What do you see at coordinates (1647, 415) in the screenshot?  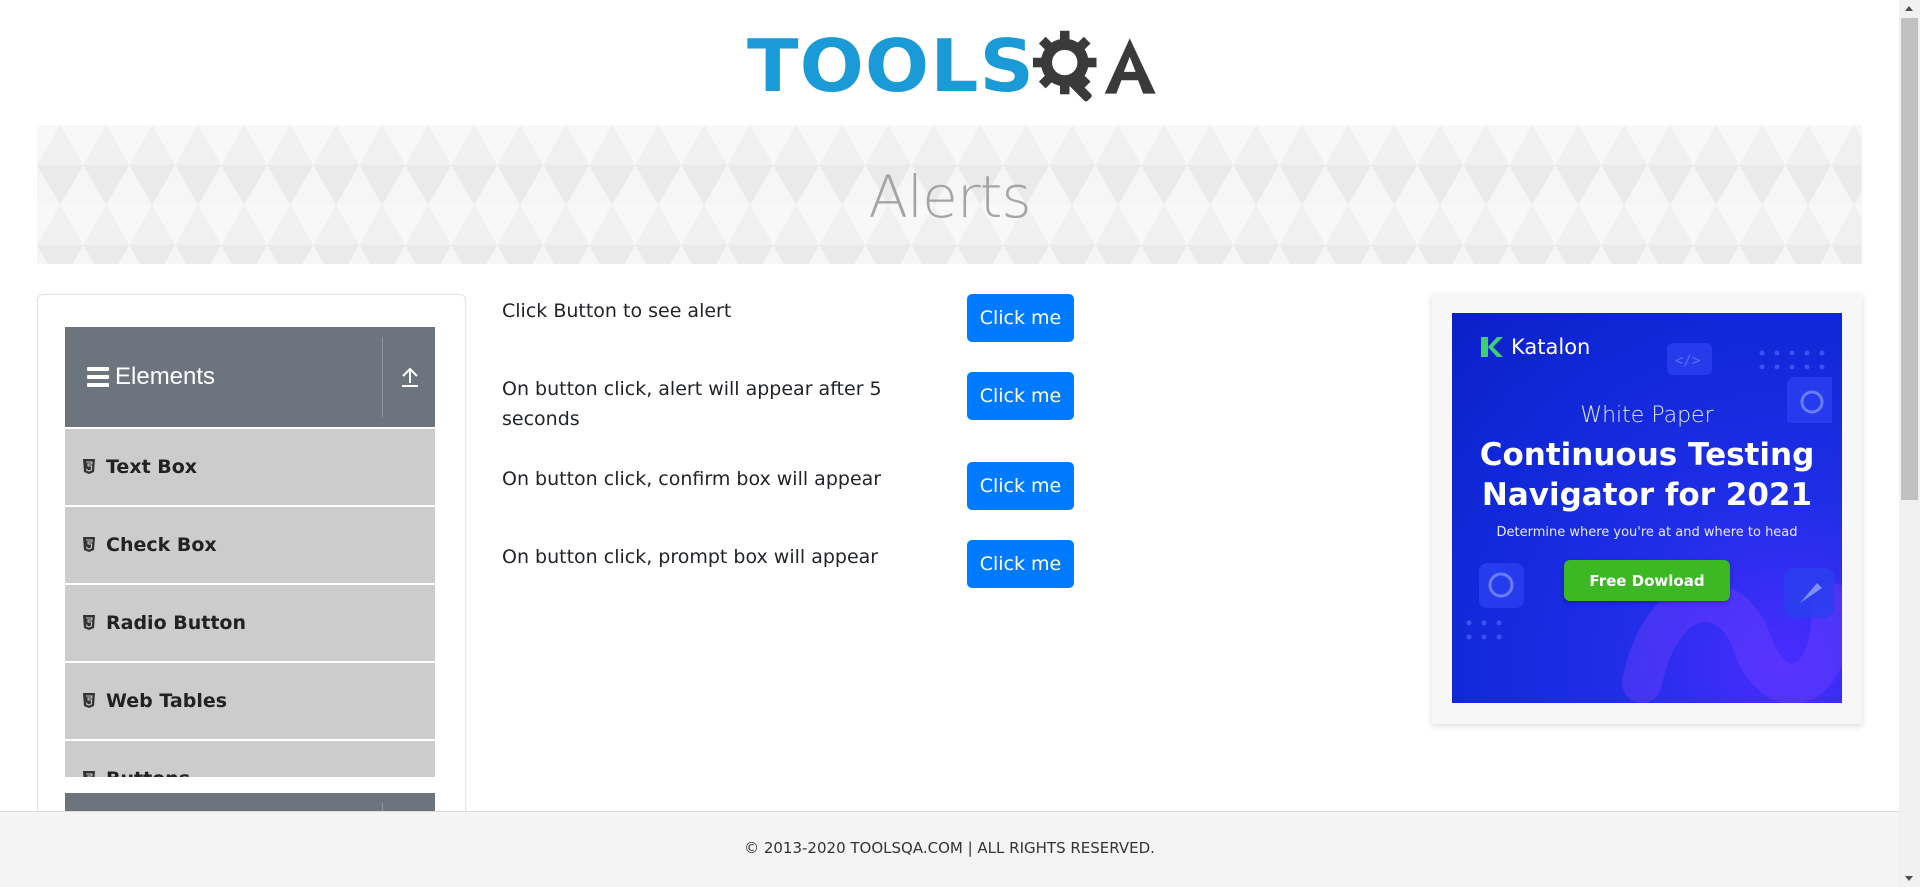 I see `ad-eyebrow: White Paper` at bounding box center [1647, 415].